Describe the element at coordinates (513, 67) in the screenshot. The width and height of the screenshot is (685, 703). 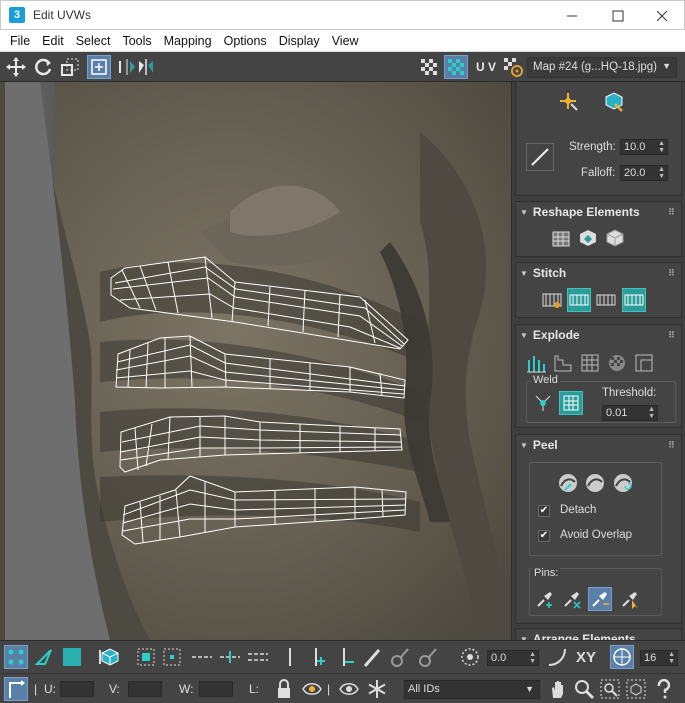
I see `map-settings-icon` at that location.